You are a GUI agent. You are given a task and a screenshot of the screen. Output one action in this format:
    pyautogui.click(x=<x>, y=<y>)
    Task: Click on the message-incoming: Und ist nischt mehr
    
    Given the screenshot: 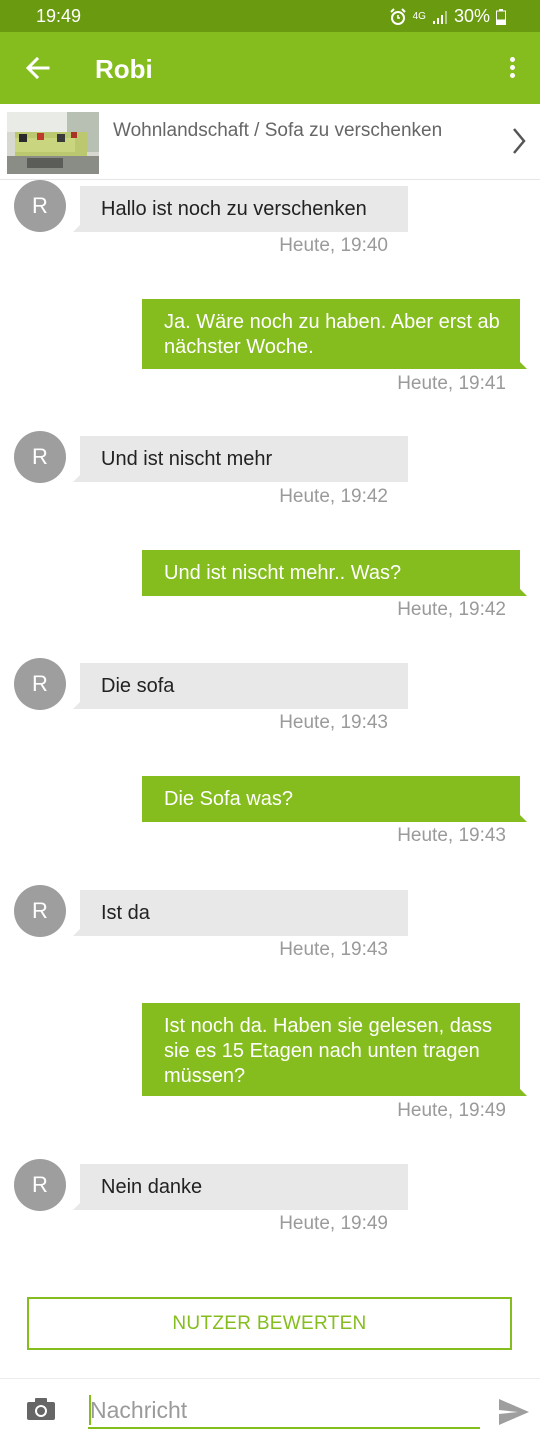 What is the action you would take?
    pyautogui.click(x=244, y=459)
    